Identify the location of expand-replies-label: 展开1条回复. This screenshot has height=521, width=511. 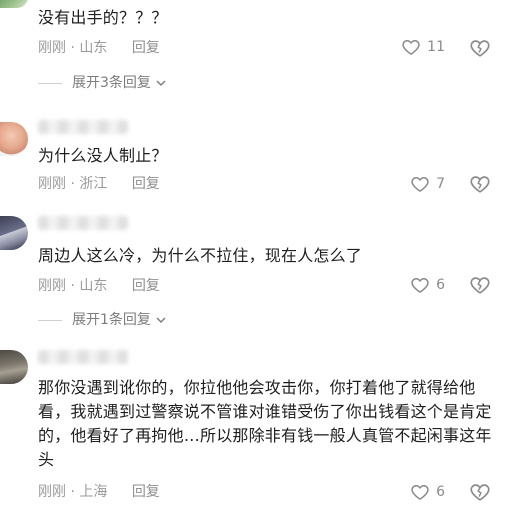
(111, 320).